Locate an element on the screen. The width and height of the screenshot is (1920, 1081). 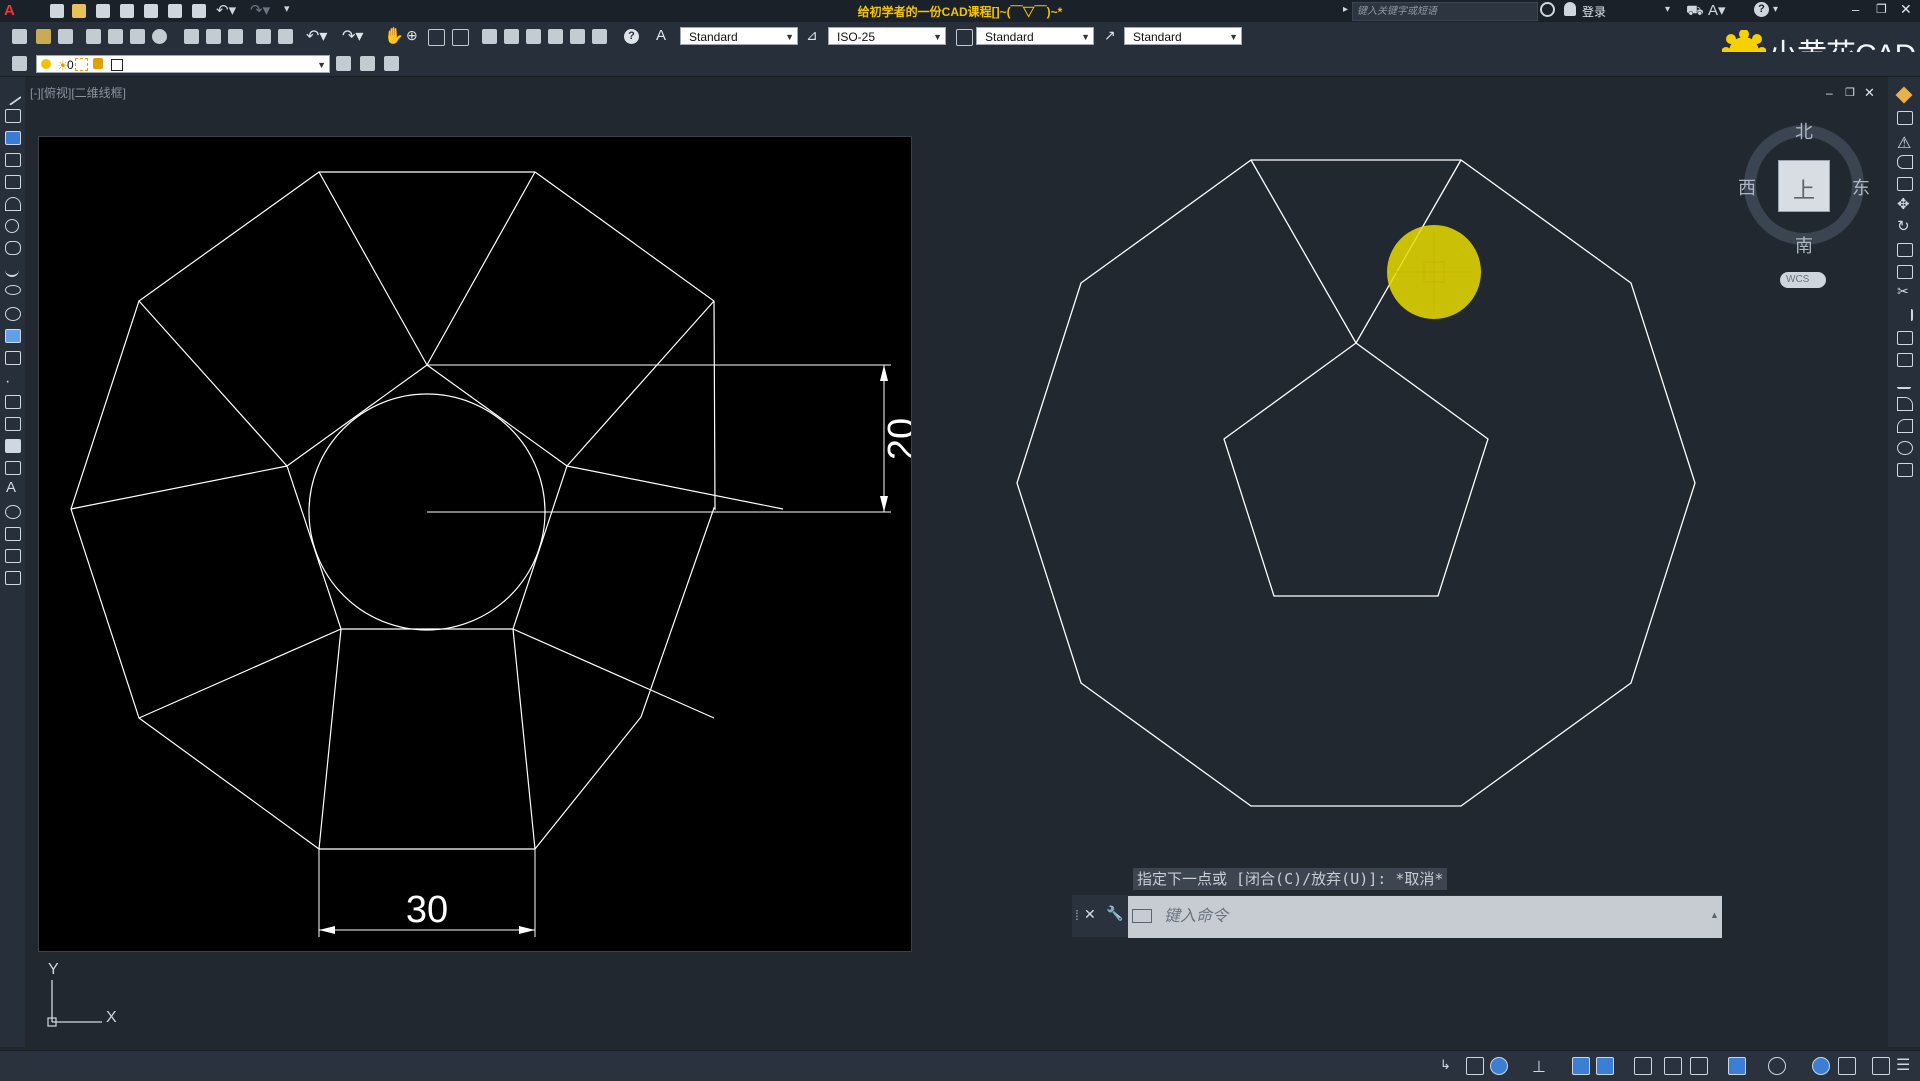
command-input: 键入命令 is located at coordinates (1425, 917).